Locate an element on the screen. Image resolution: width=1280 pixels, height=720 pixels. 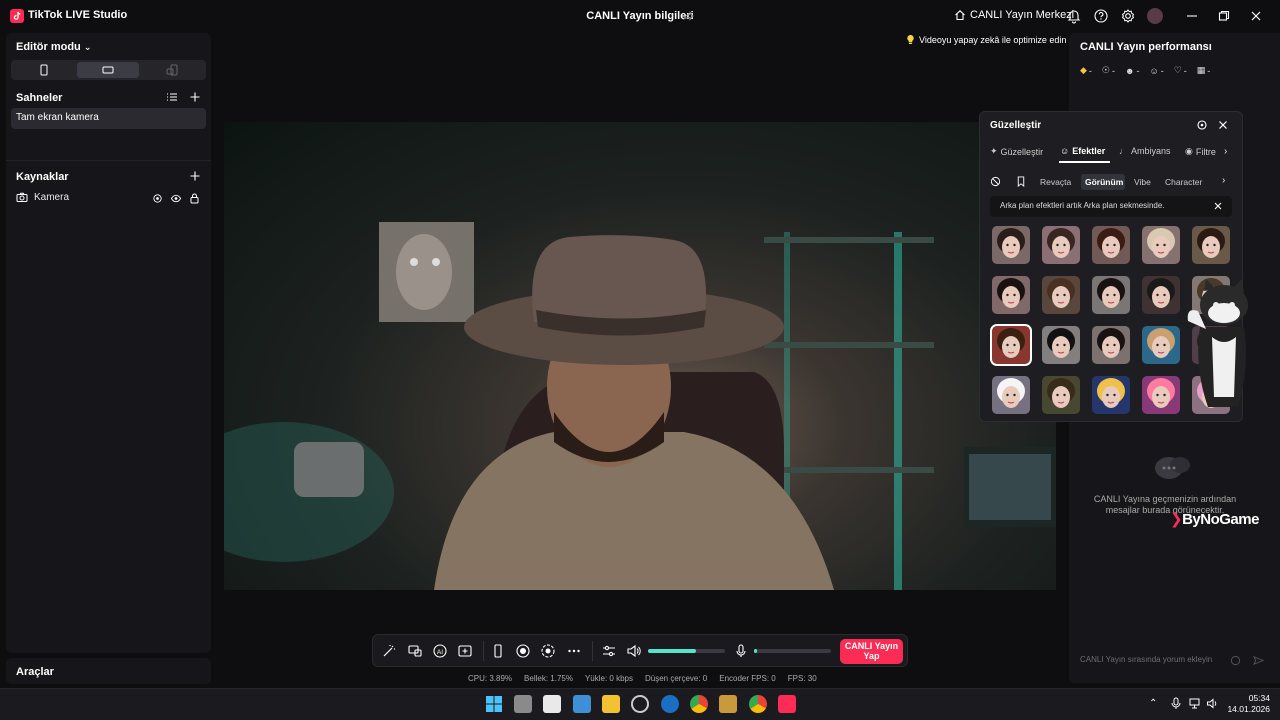
replay-icon is located at coordinates (548, 651).